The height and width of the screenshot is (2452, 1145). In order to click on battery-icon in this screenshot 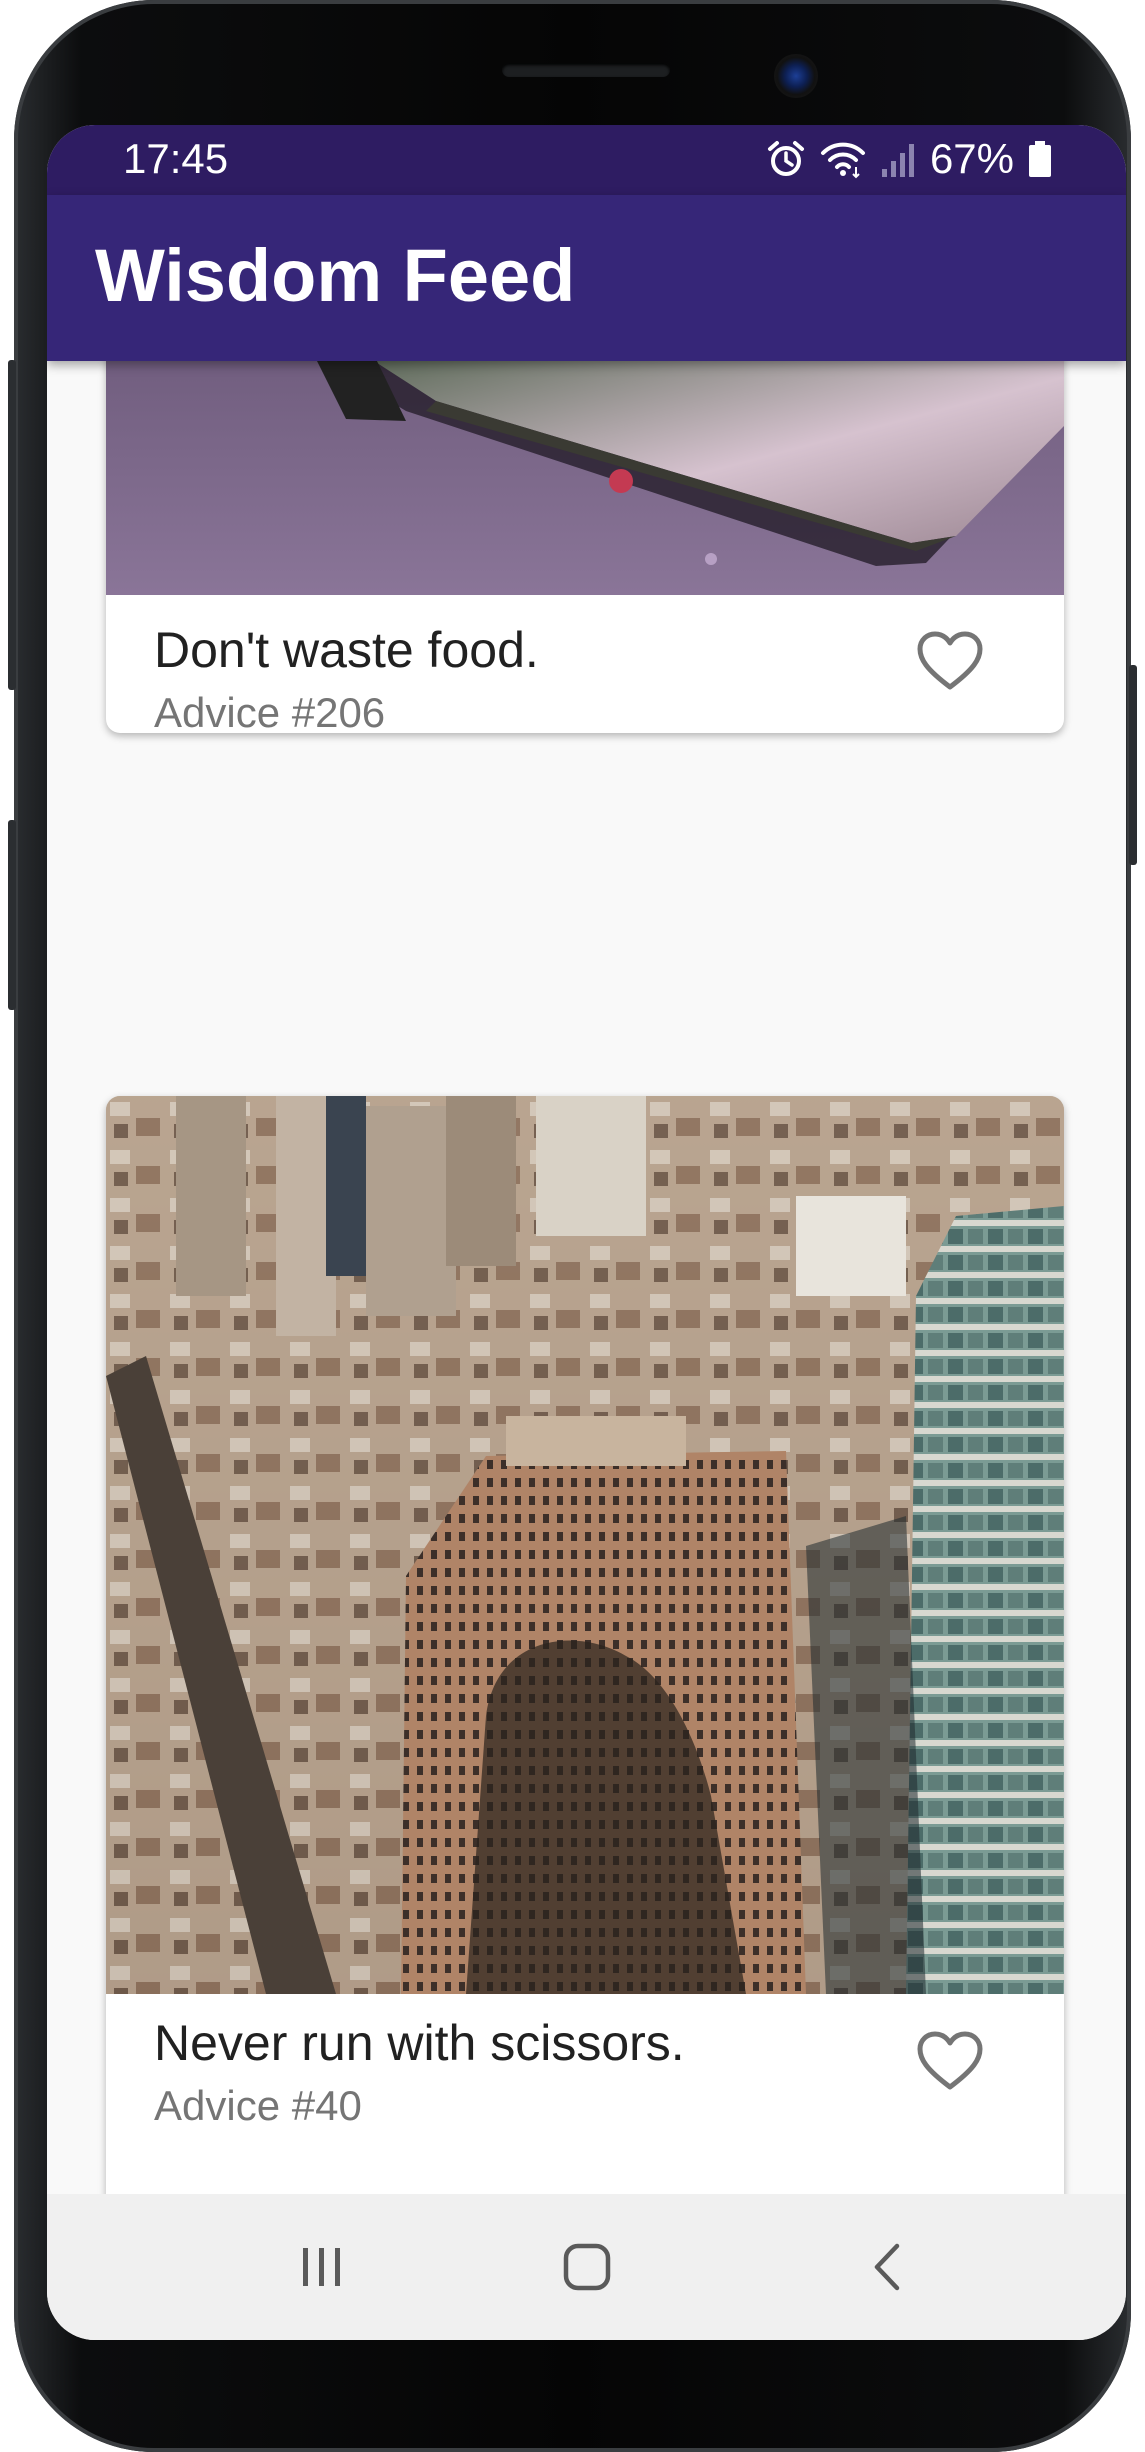, I will do `click(1040, 159)`.